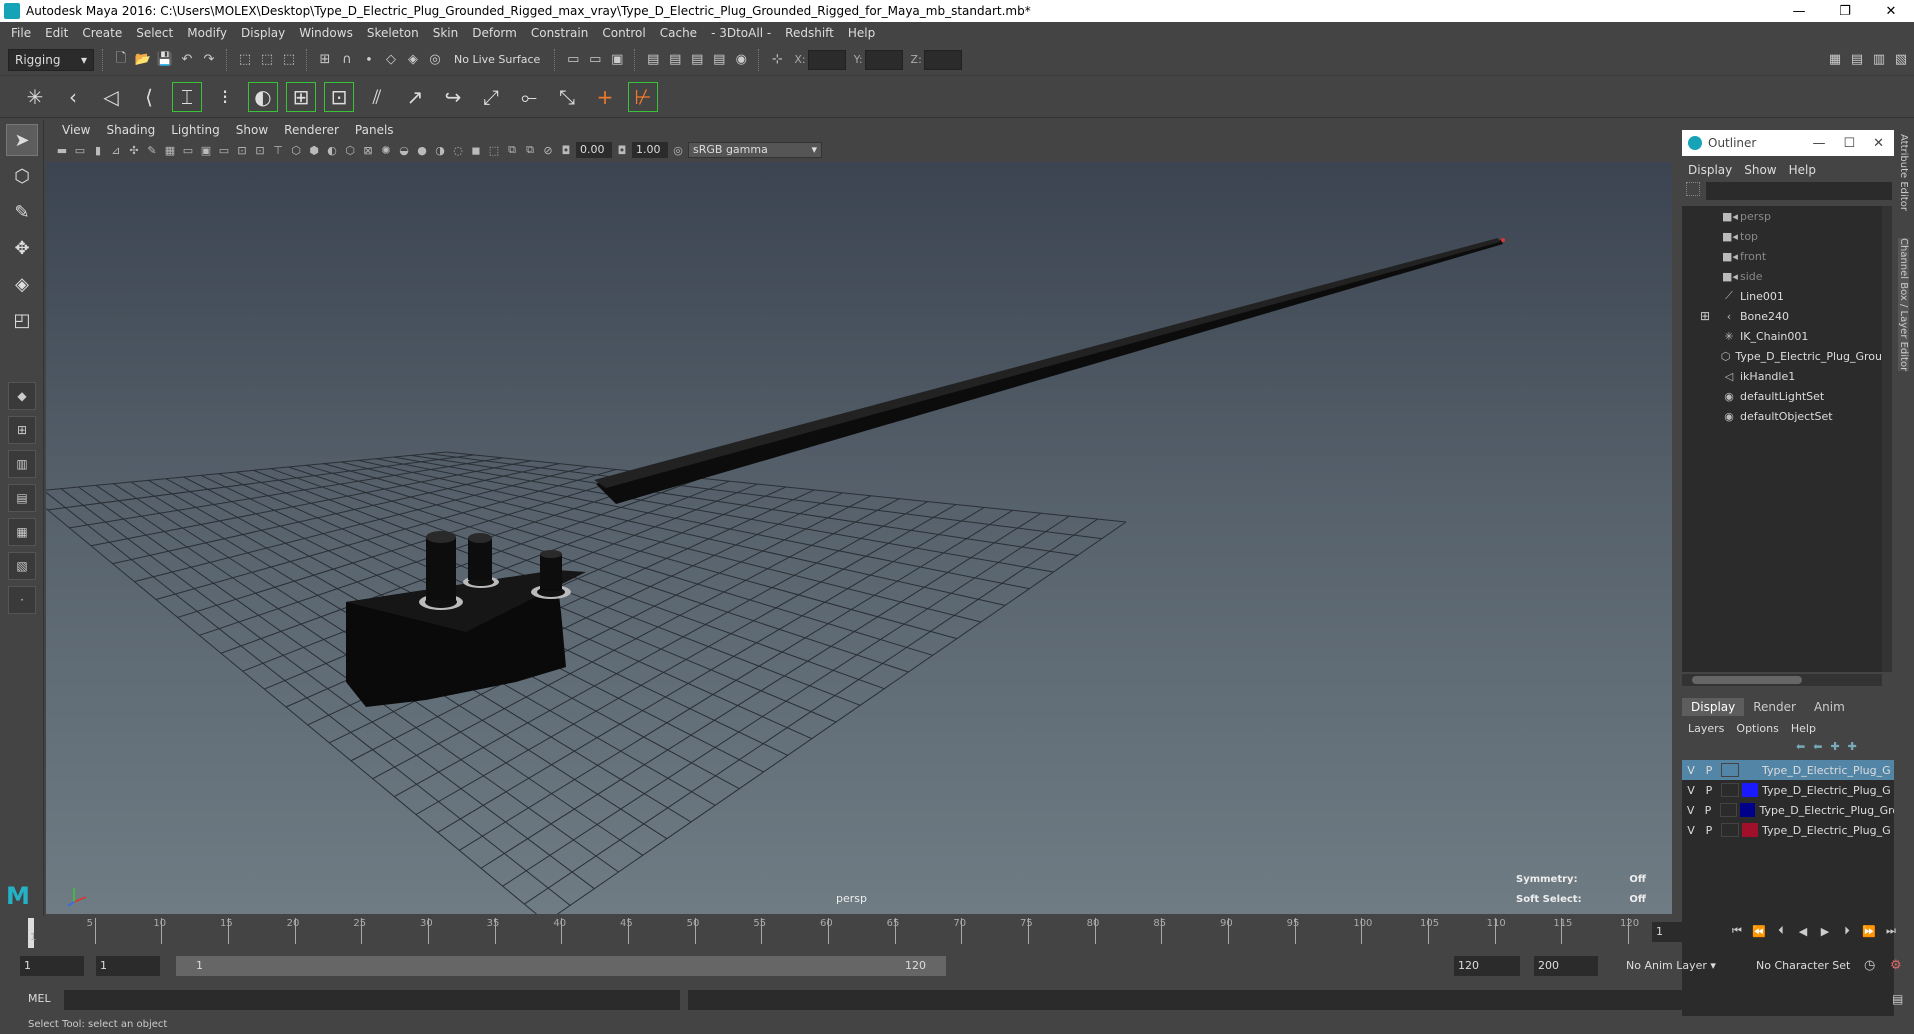  I want to click on gate-mask-icon: ▭, so click(224, 150).